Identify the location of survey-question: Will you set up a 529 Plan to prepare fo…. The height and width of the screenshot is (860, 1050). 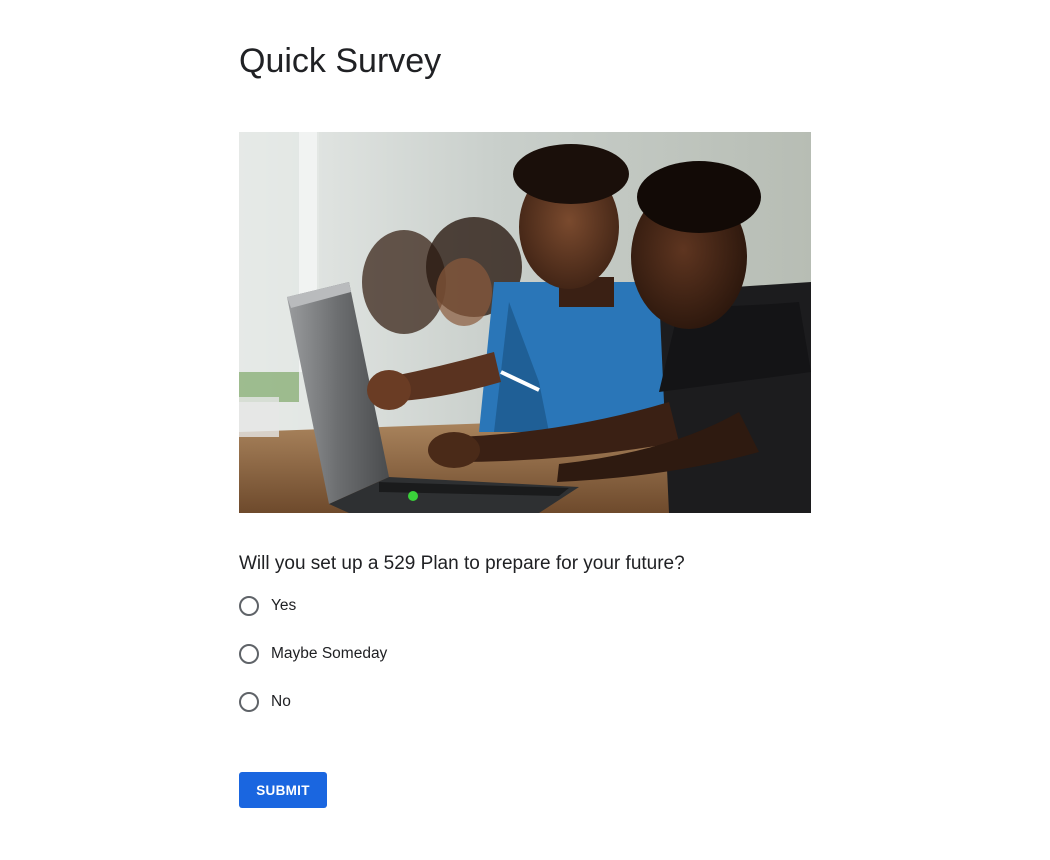
(462, 563).